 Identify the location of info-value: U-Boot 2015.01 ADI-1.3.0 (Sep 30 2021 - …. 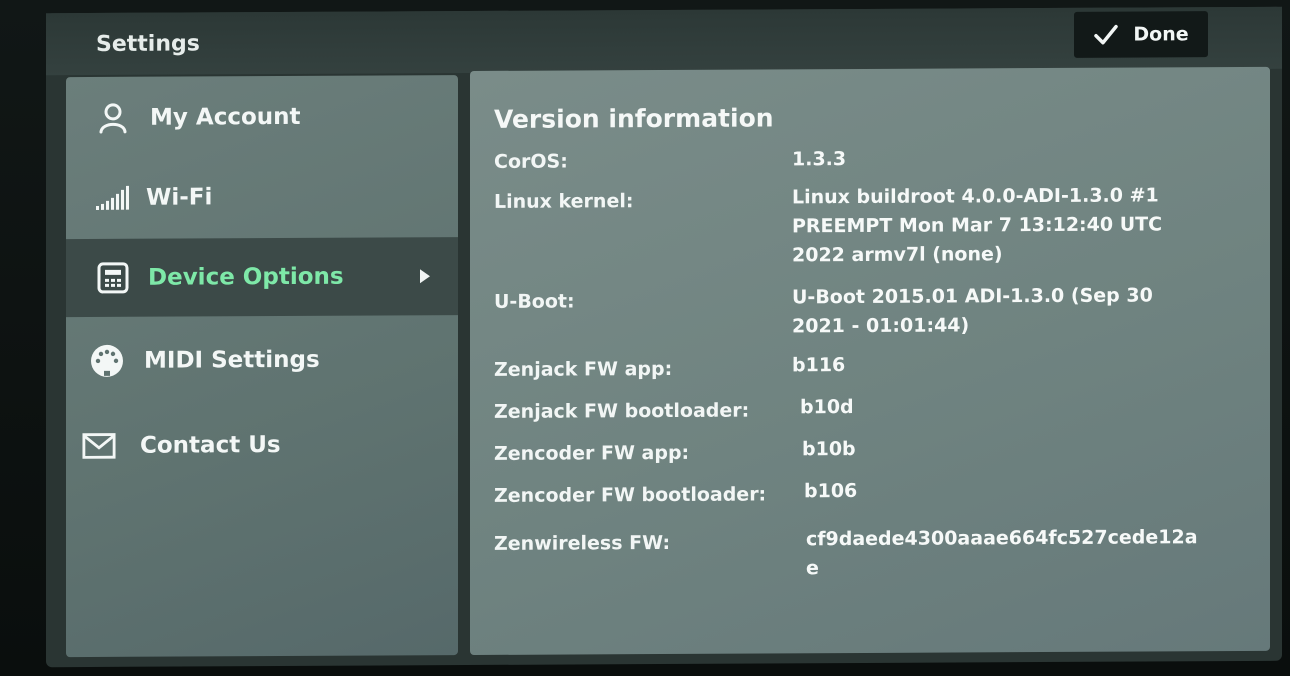
(972, 311).